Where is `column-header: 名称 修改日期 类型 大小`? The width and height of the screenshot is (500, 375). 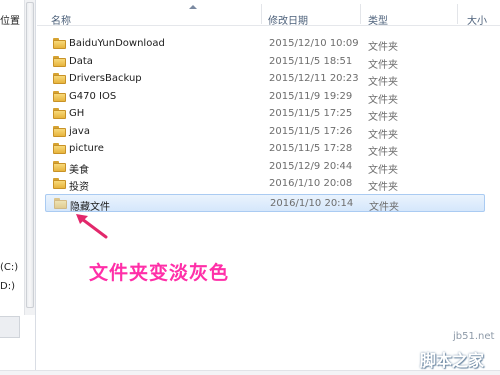 column-header: 名称 修改日期 类型 大小 is located at coordinates (268, 13).